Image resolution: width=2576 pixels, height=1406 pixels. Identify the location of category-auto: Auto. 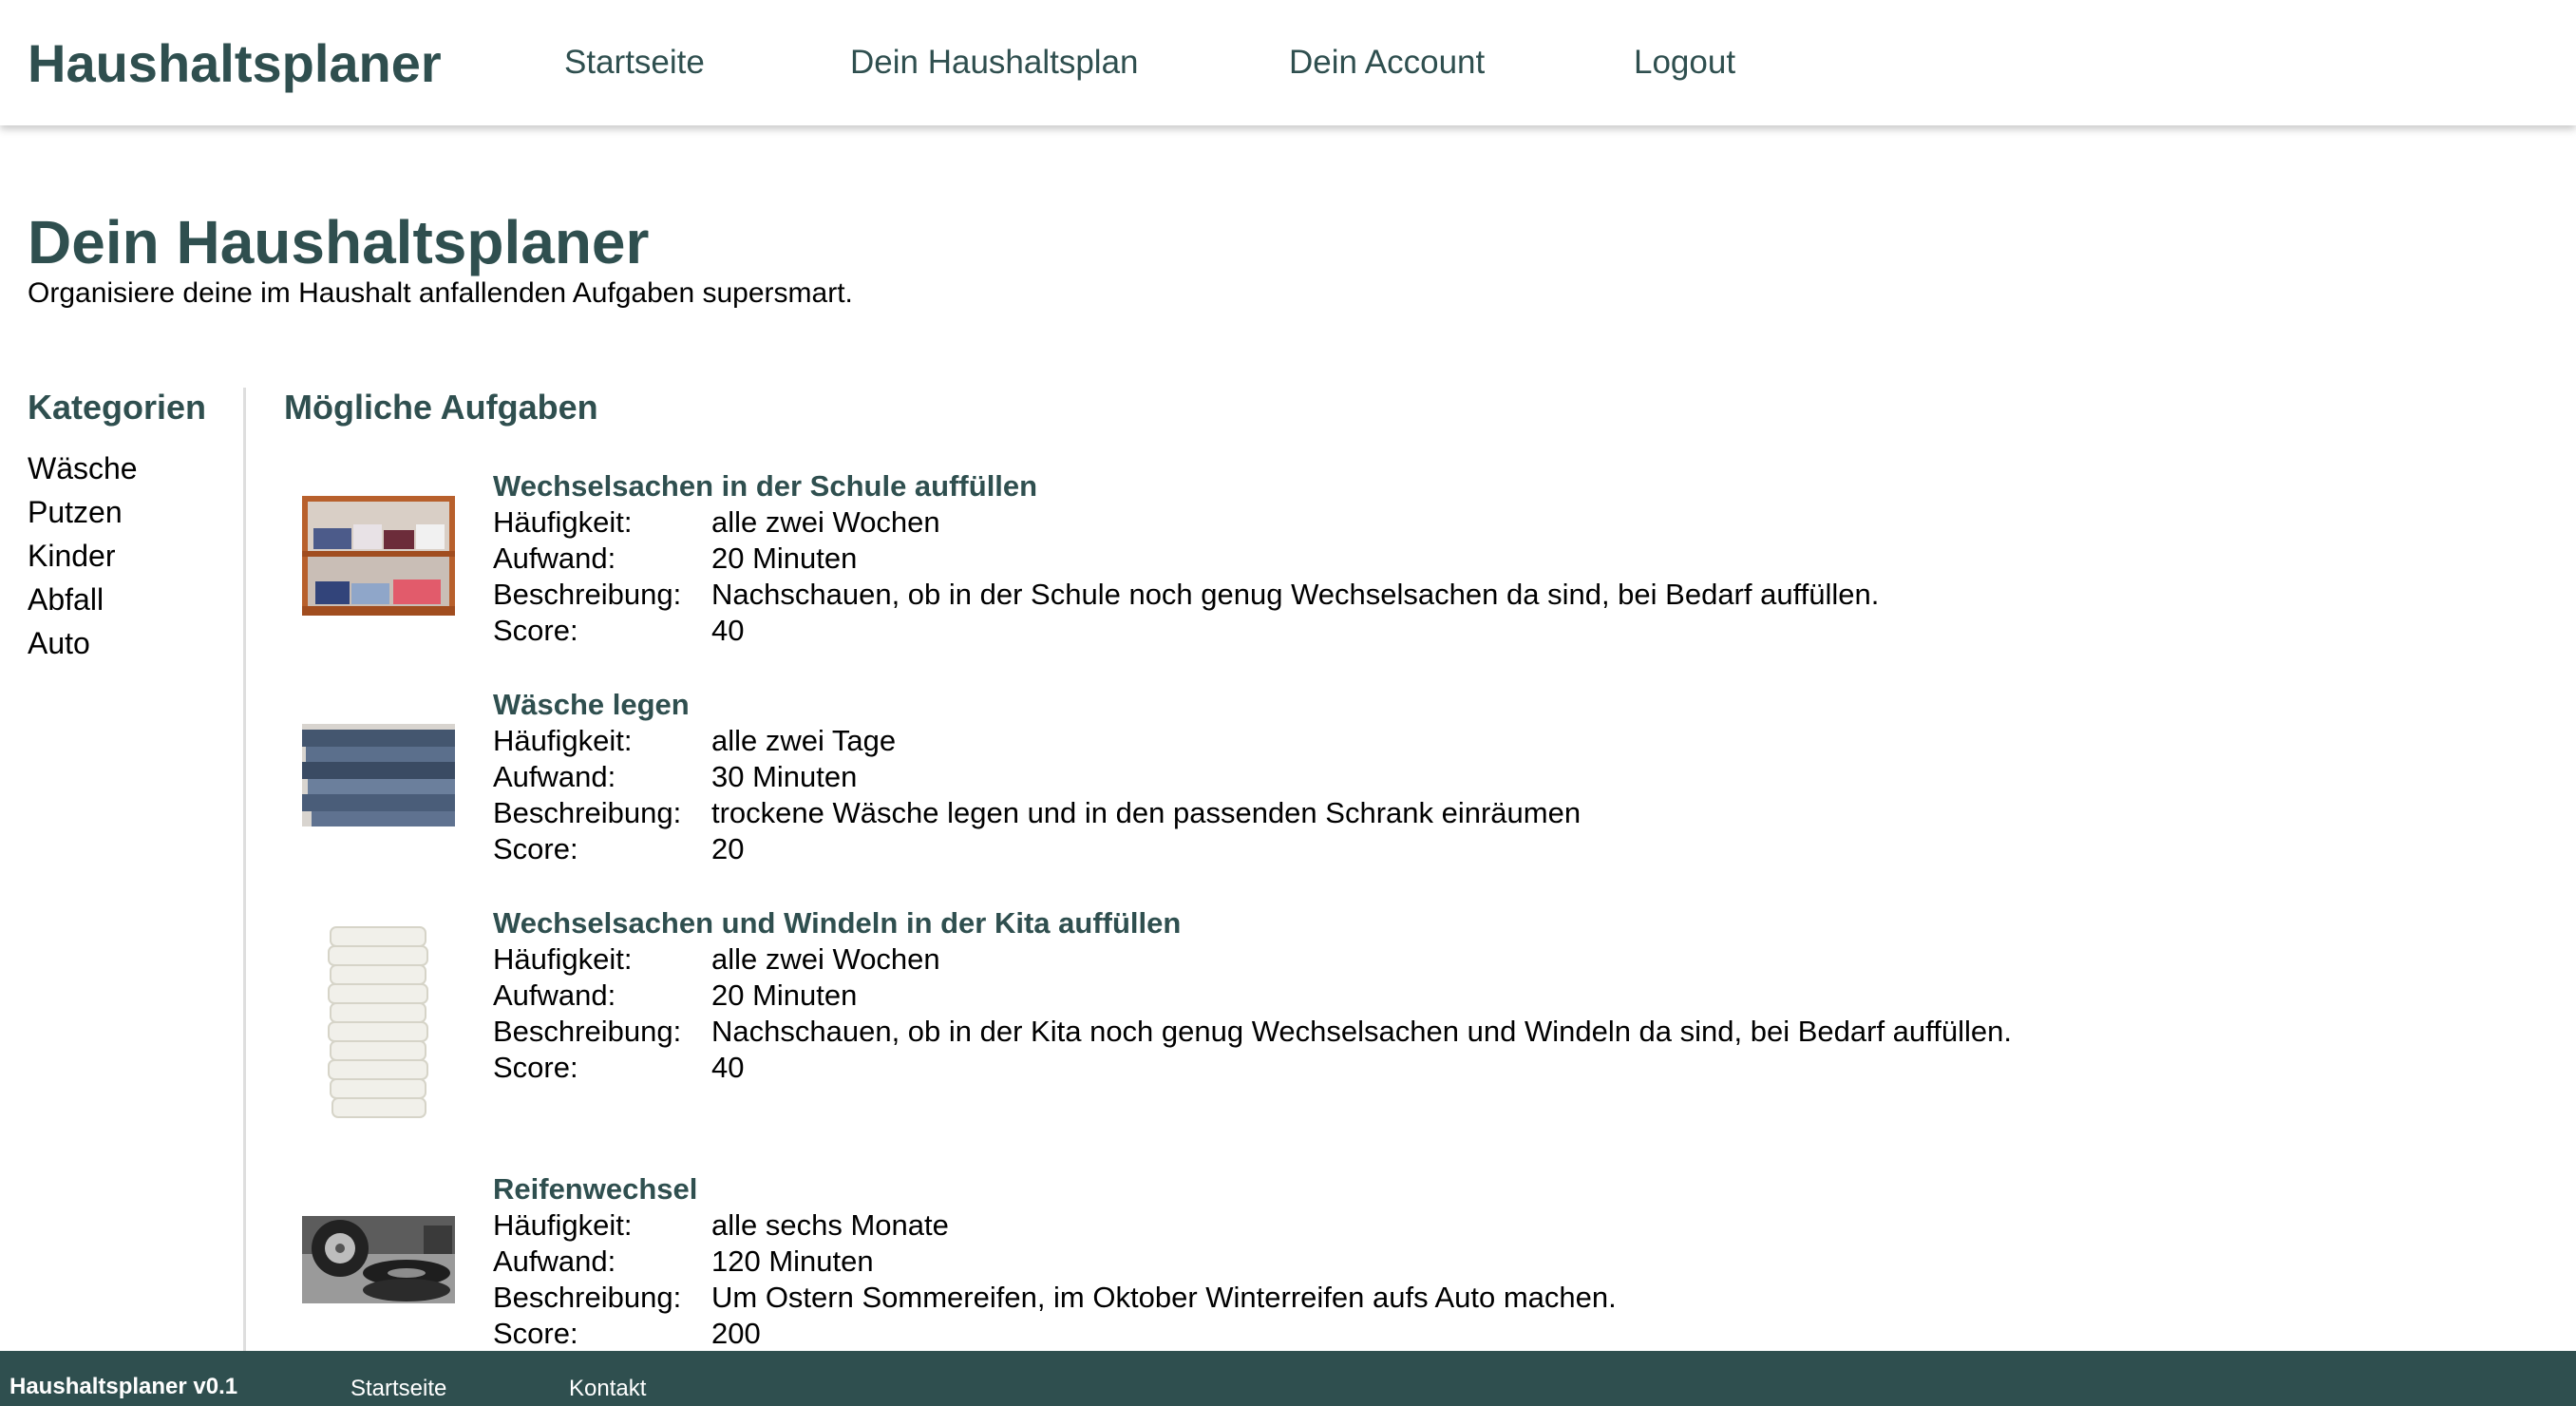
(117, 643).